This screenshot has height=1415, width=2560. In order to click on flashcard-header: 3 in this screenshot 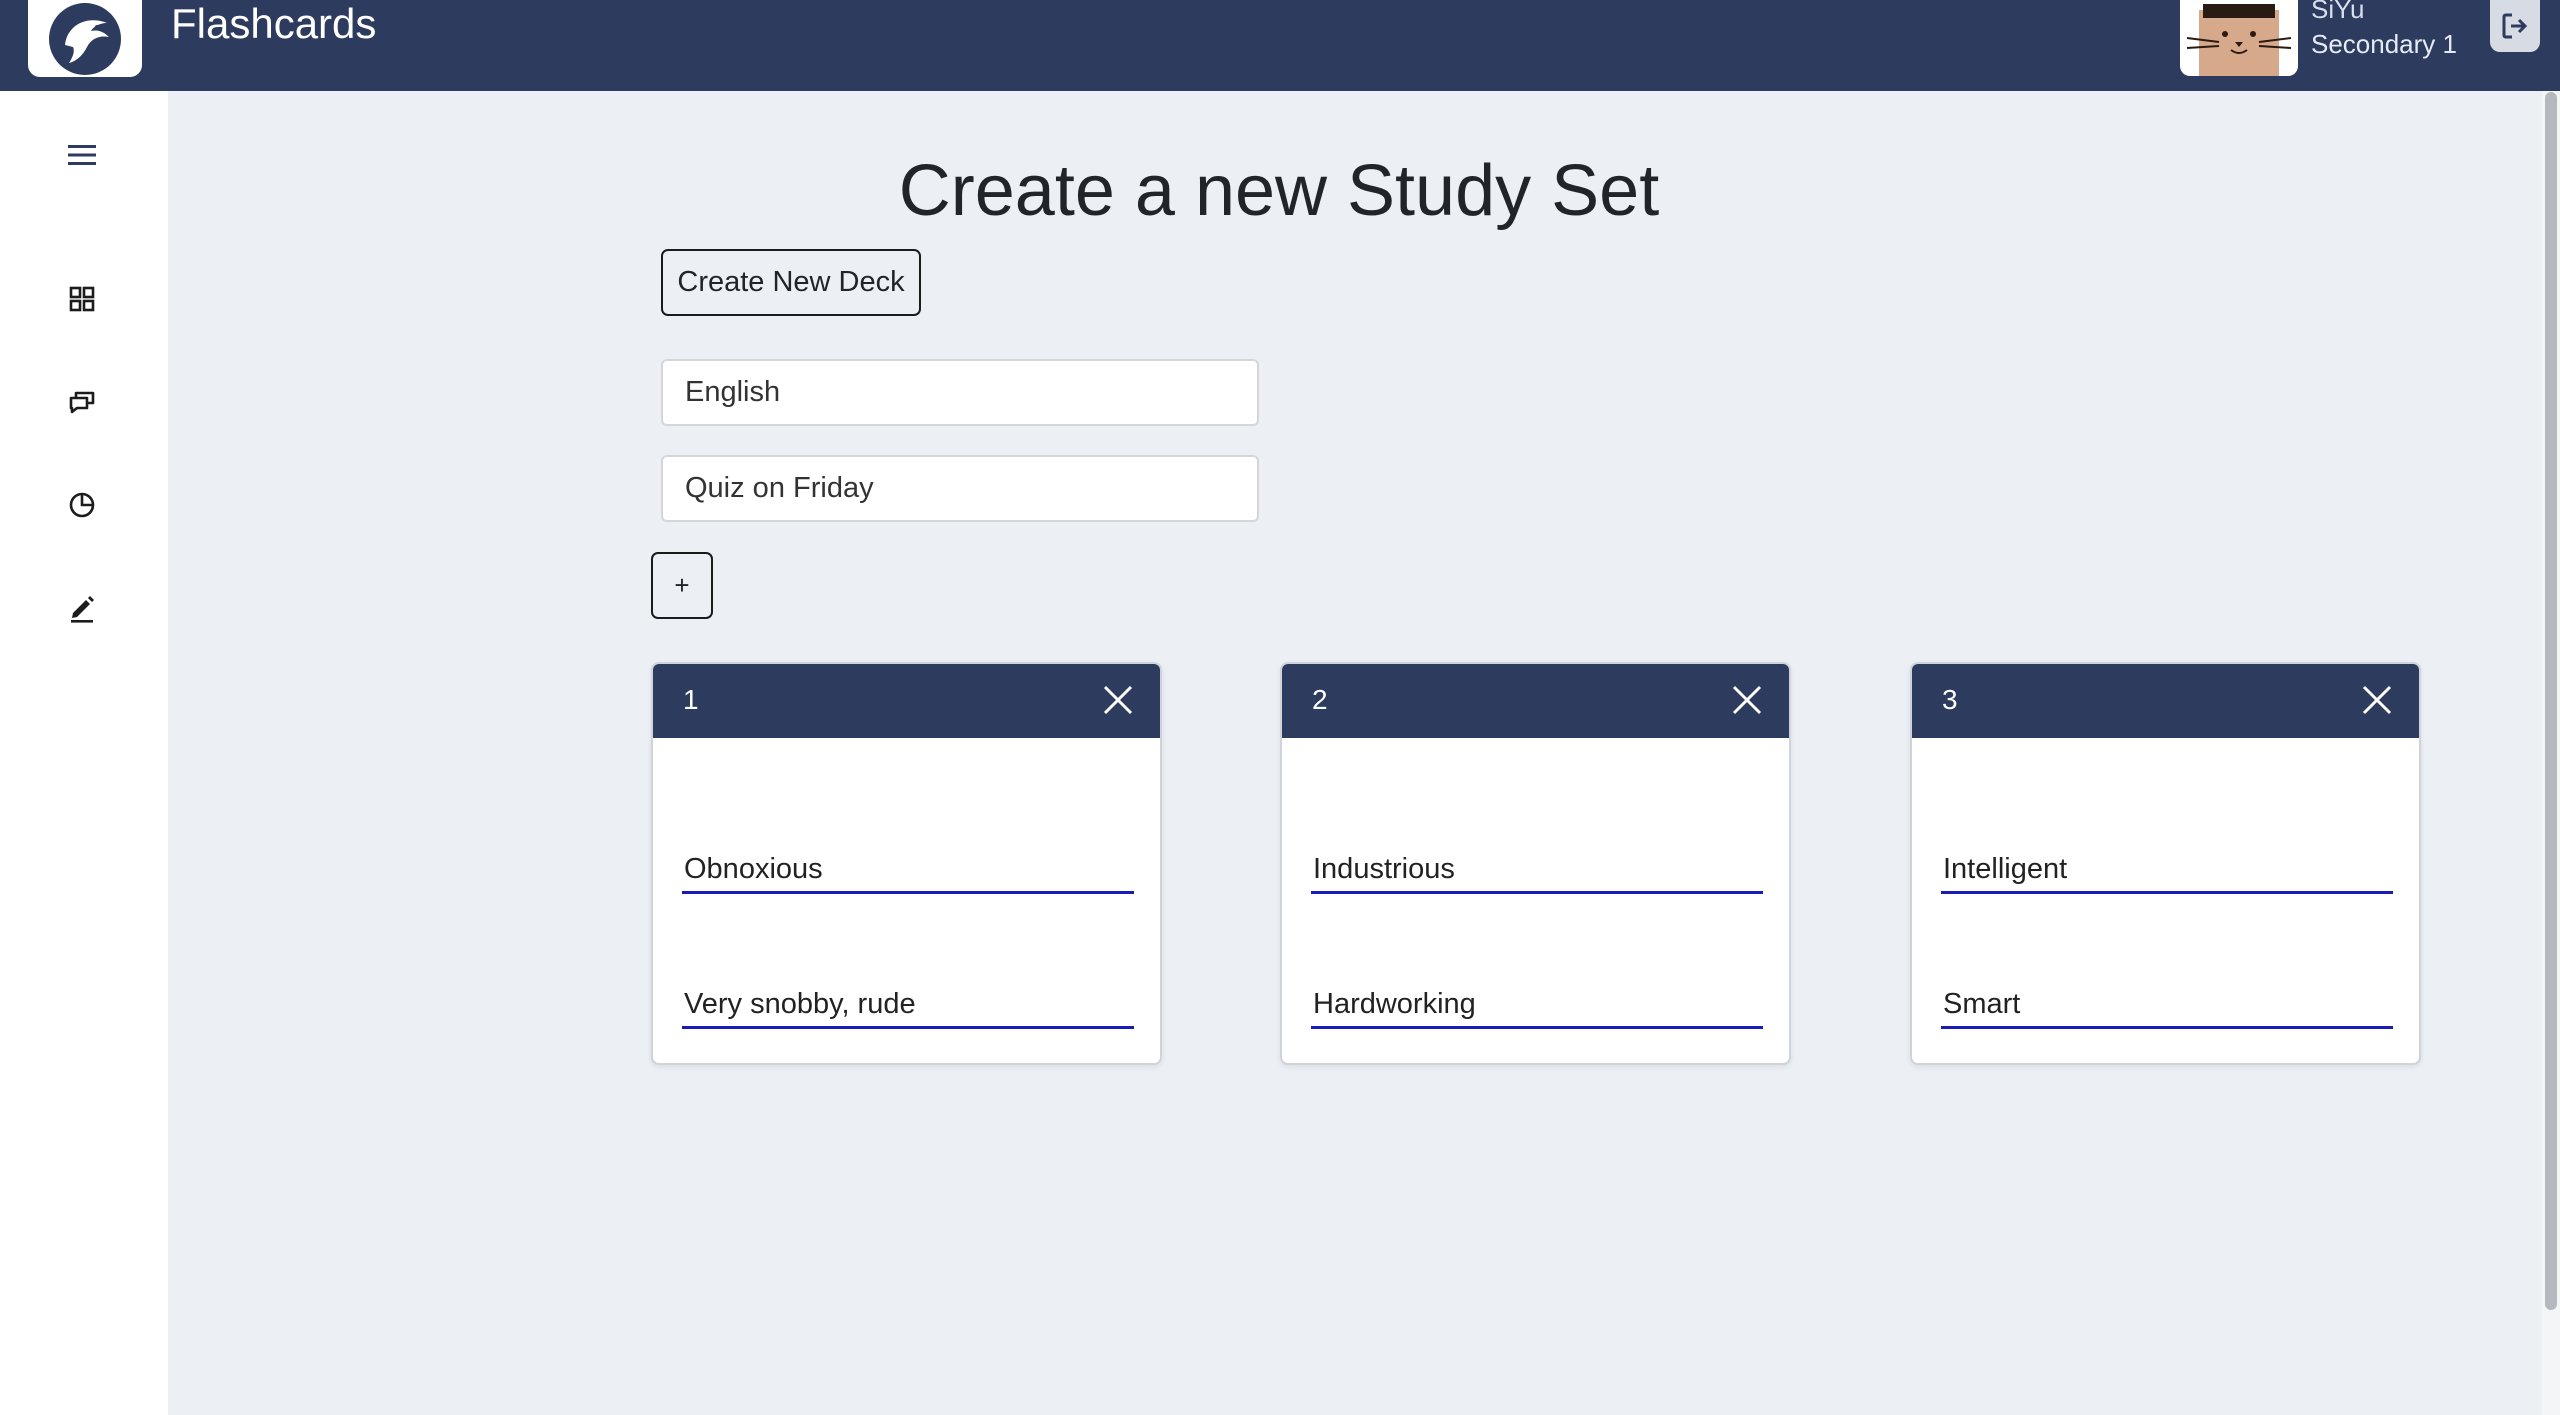, I will do `click(2165, 701)`.